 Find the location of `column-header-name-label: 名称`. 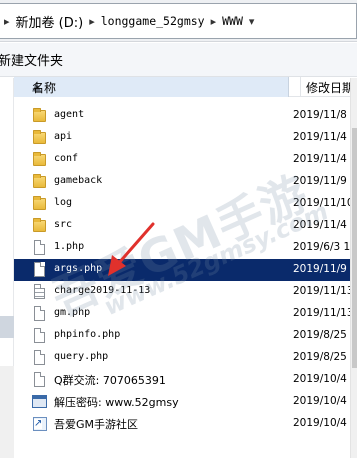

column-header-name-label: 名称 is located at coordinates (44, 88).